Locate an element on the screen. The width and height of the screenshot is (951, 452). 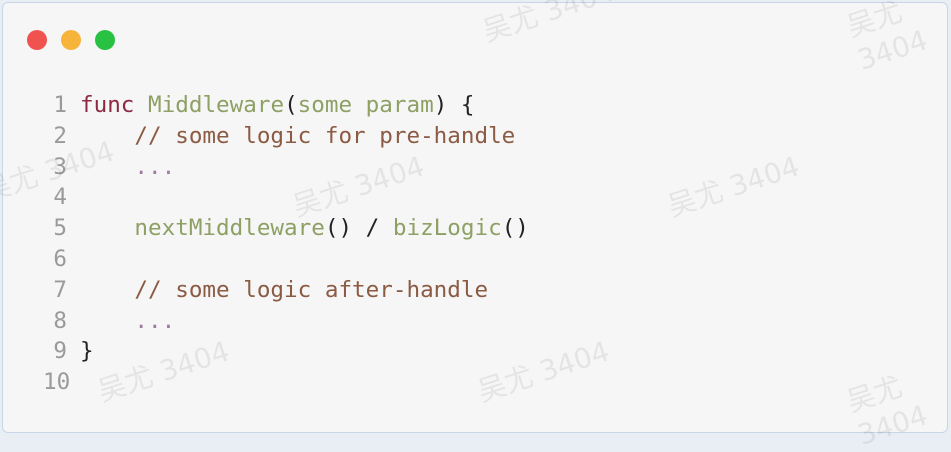
code-token: Middleware is located at coordinates (216, 105).